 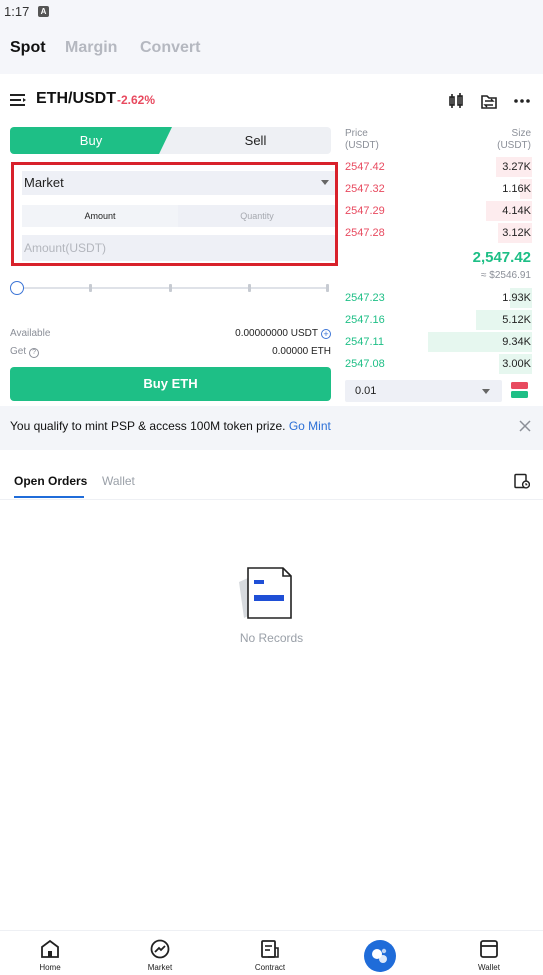 I want to click on available-row: Available 0.00000000 USDT +, so click(x=170, y=335).